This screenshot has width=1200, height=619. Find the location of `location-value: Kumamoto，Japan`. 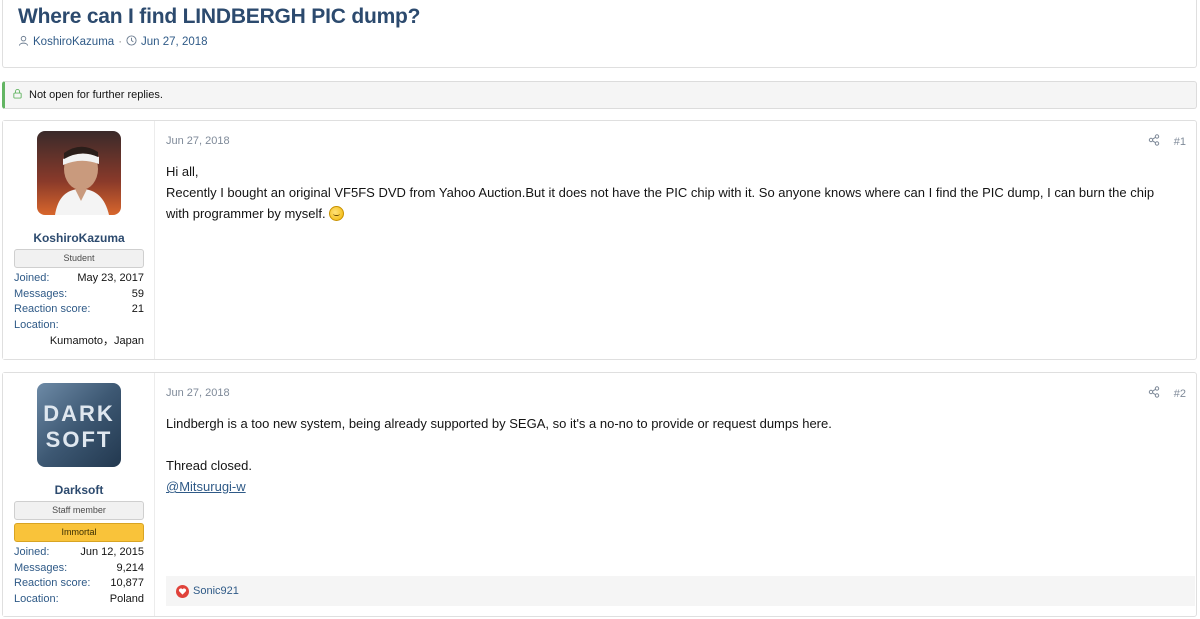

location-value: Kumamoto，Japan is located at coordinates (96, 340).